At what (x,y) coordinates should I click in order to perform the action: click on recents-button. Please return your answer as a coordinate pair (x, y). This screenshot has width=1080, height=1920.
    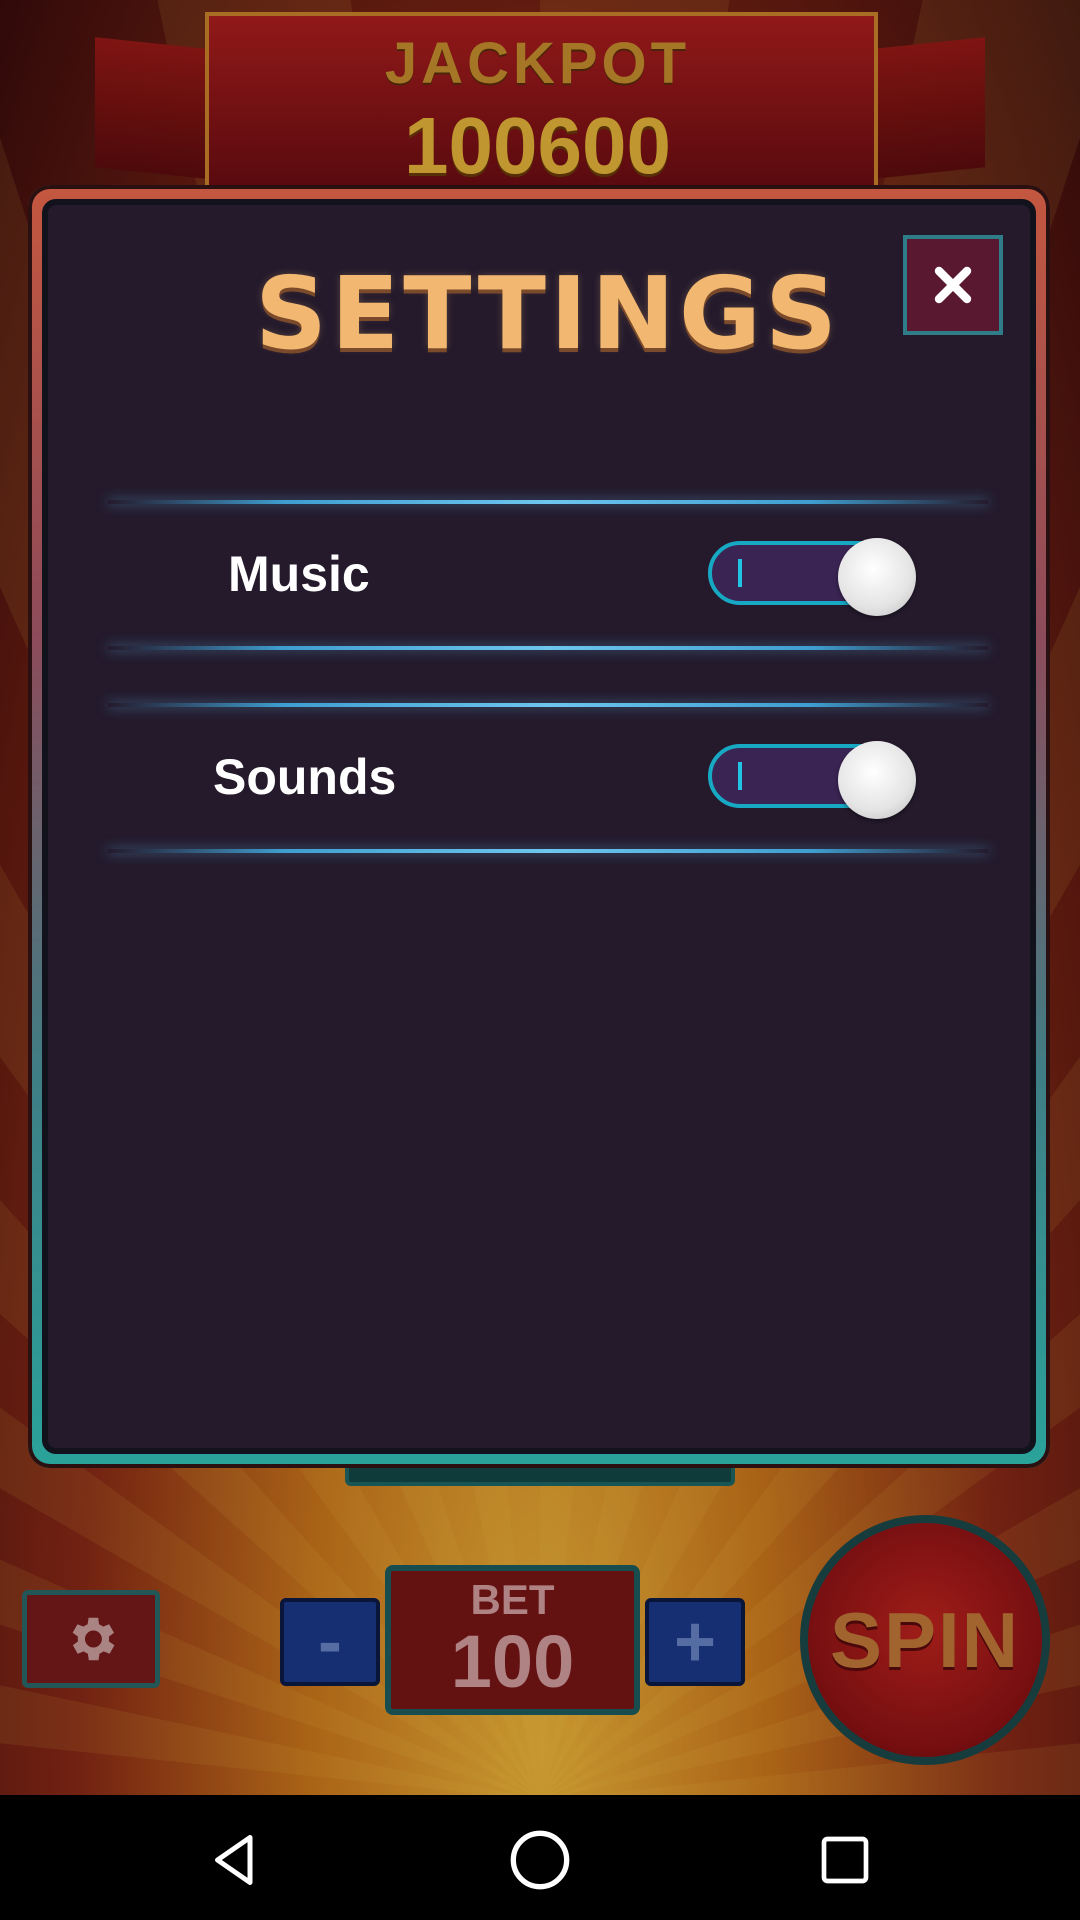
    Looking at the image, I should click on (845, 1860).